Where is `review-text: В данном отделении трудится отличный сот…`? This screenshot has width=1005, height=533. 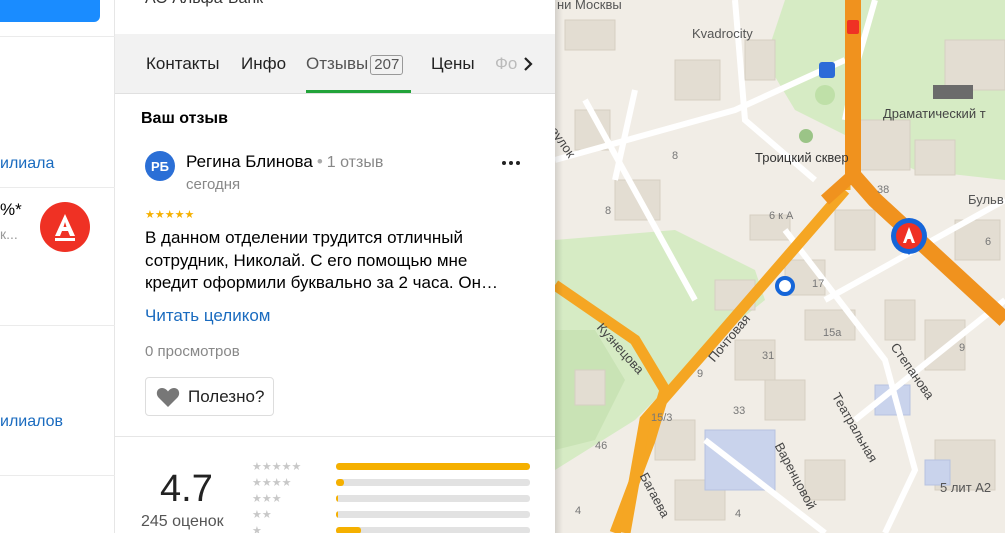 review-text: В данном отделении трудится отличный сот… is located at coordinates (321, 260).